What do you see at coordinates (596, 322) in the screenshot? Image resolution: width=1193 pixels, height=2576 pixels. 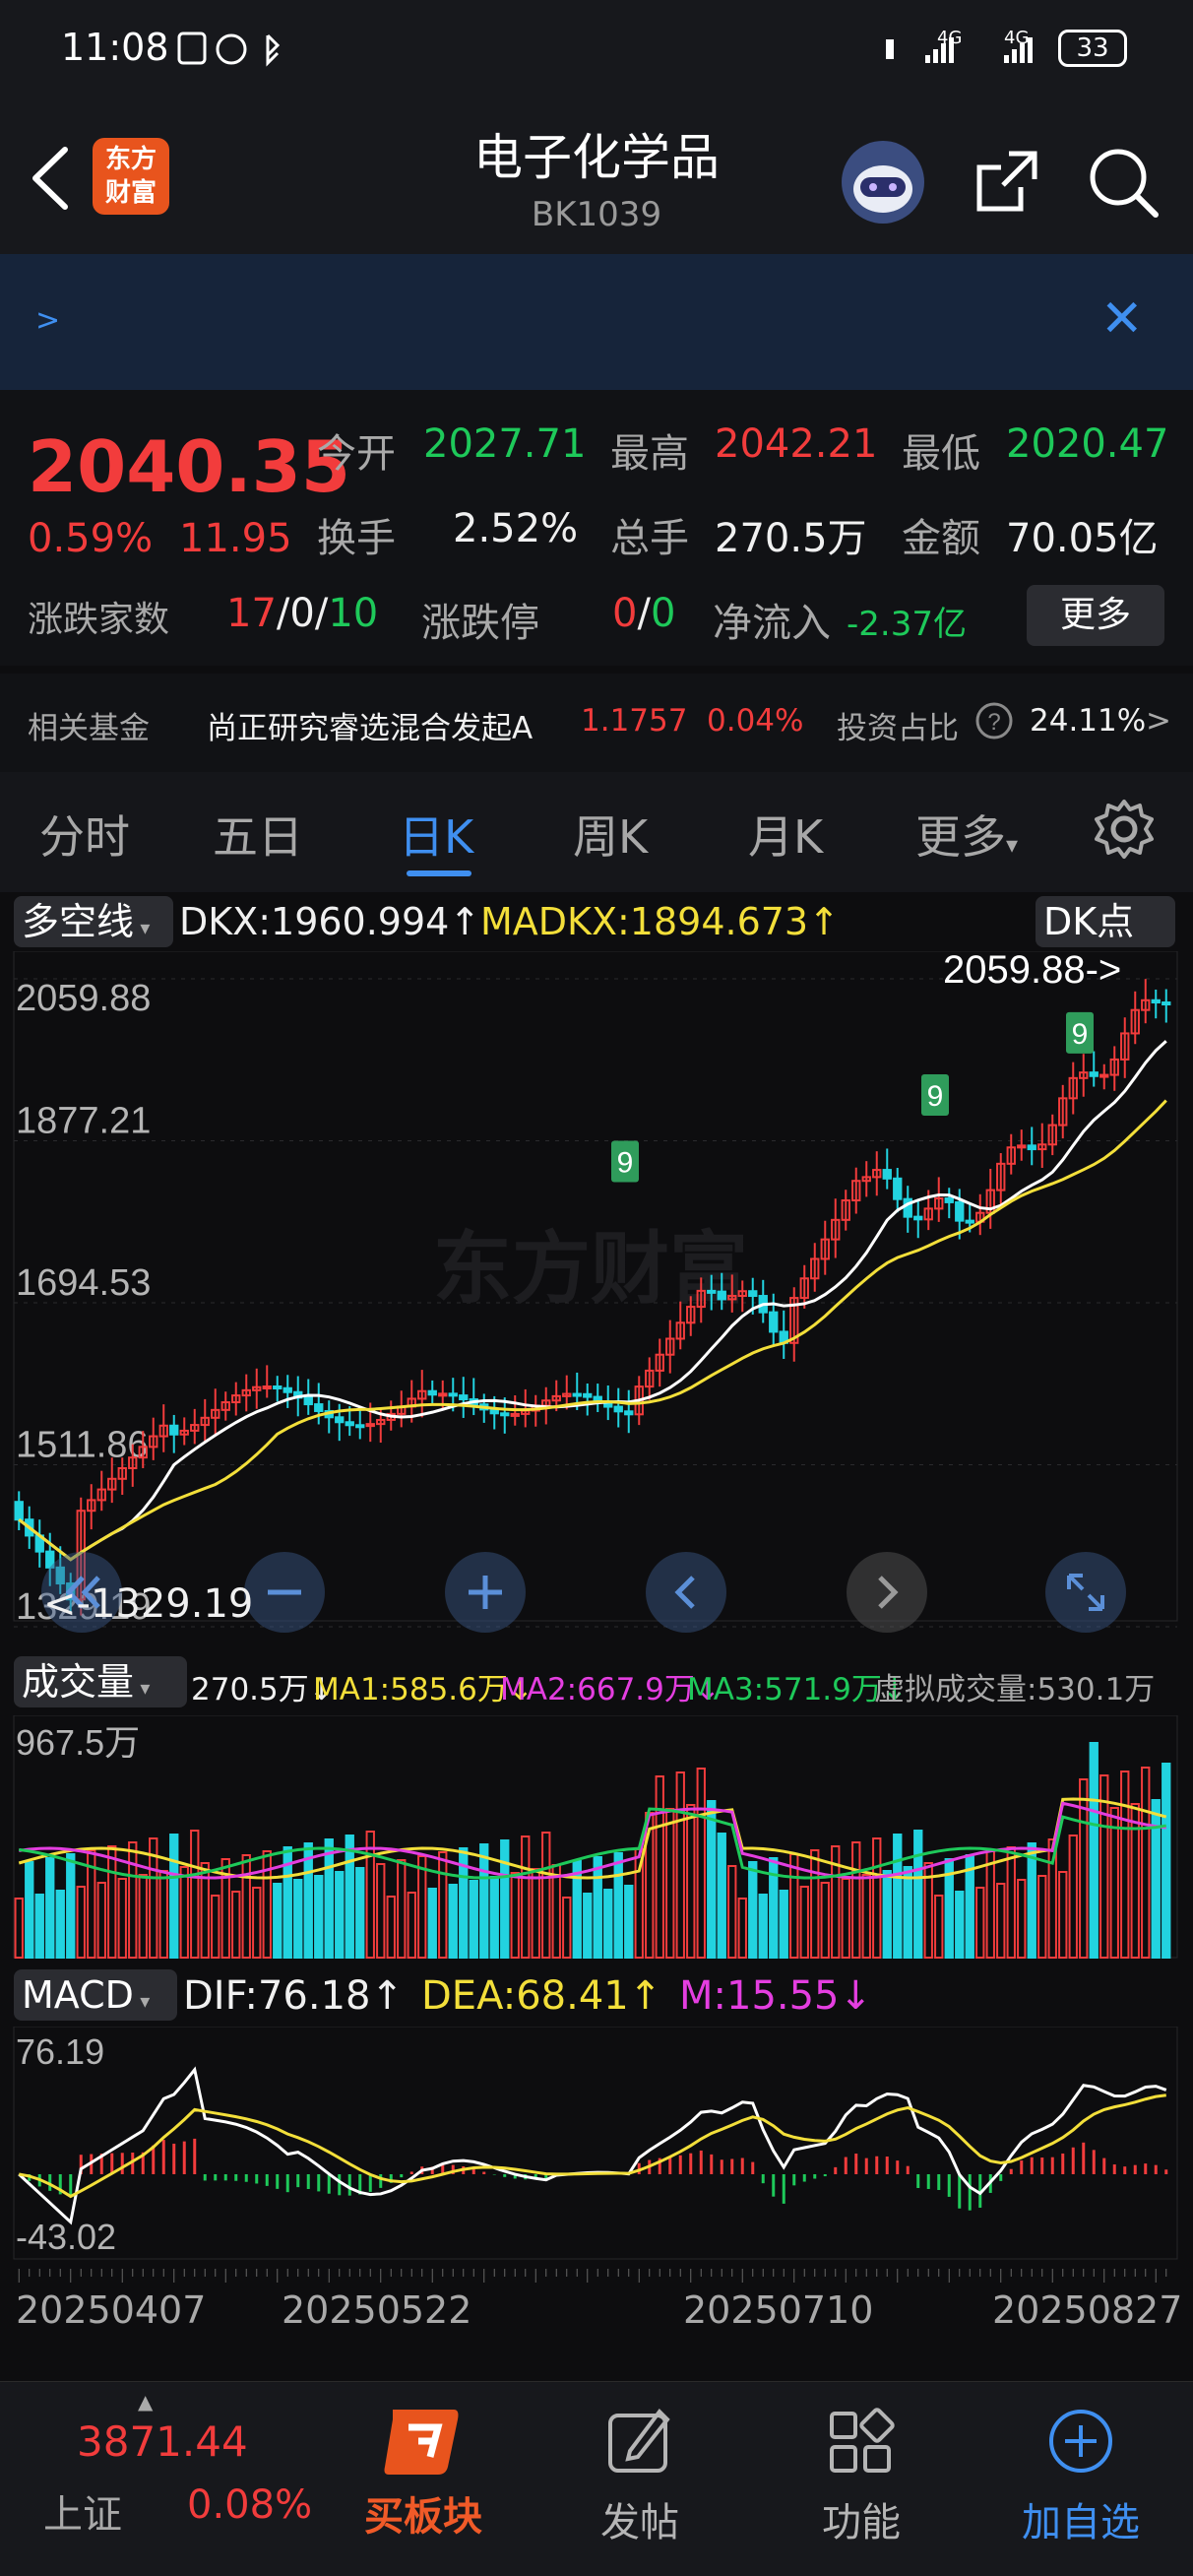 I see `notice-banner: > ✕` at bounding box center [596, 322].